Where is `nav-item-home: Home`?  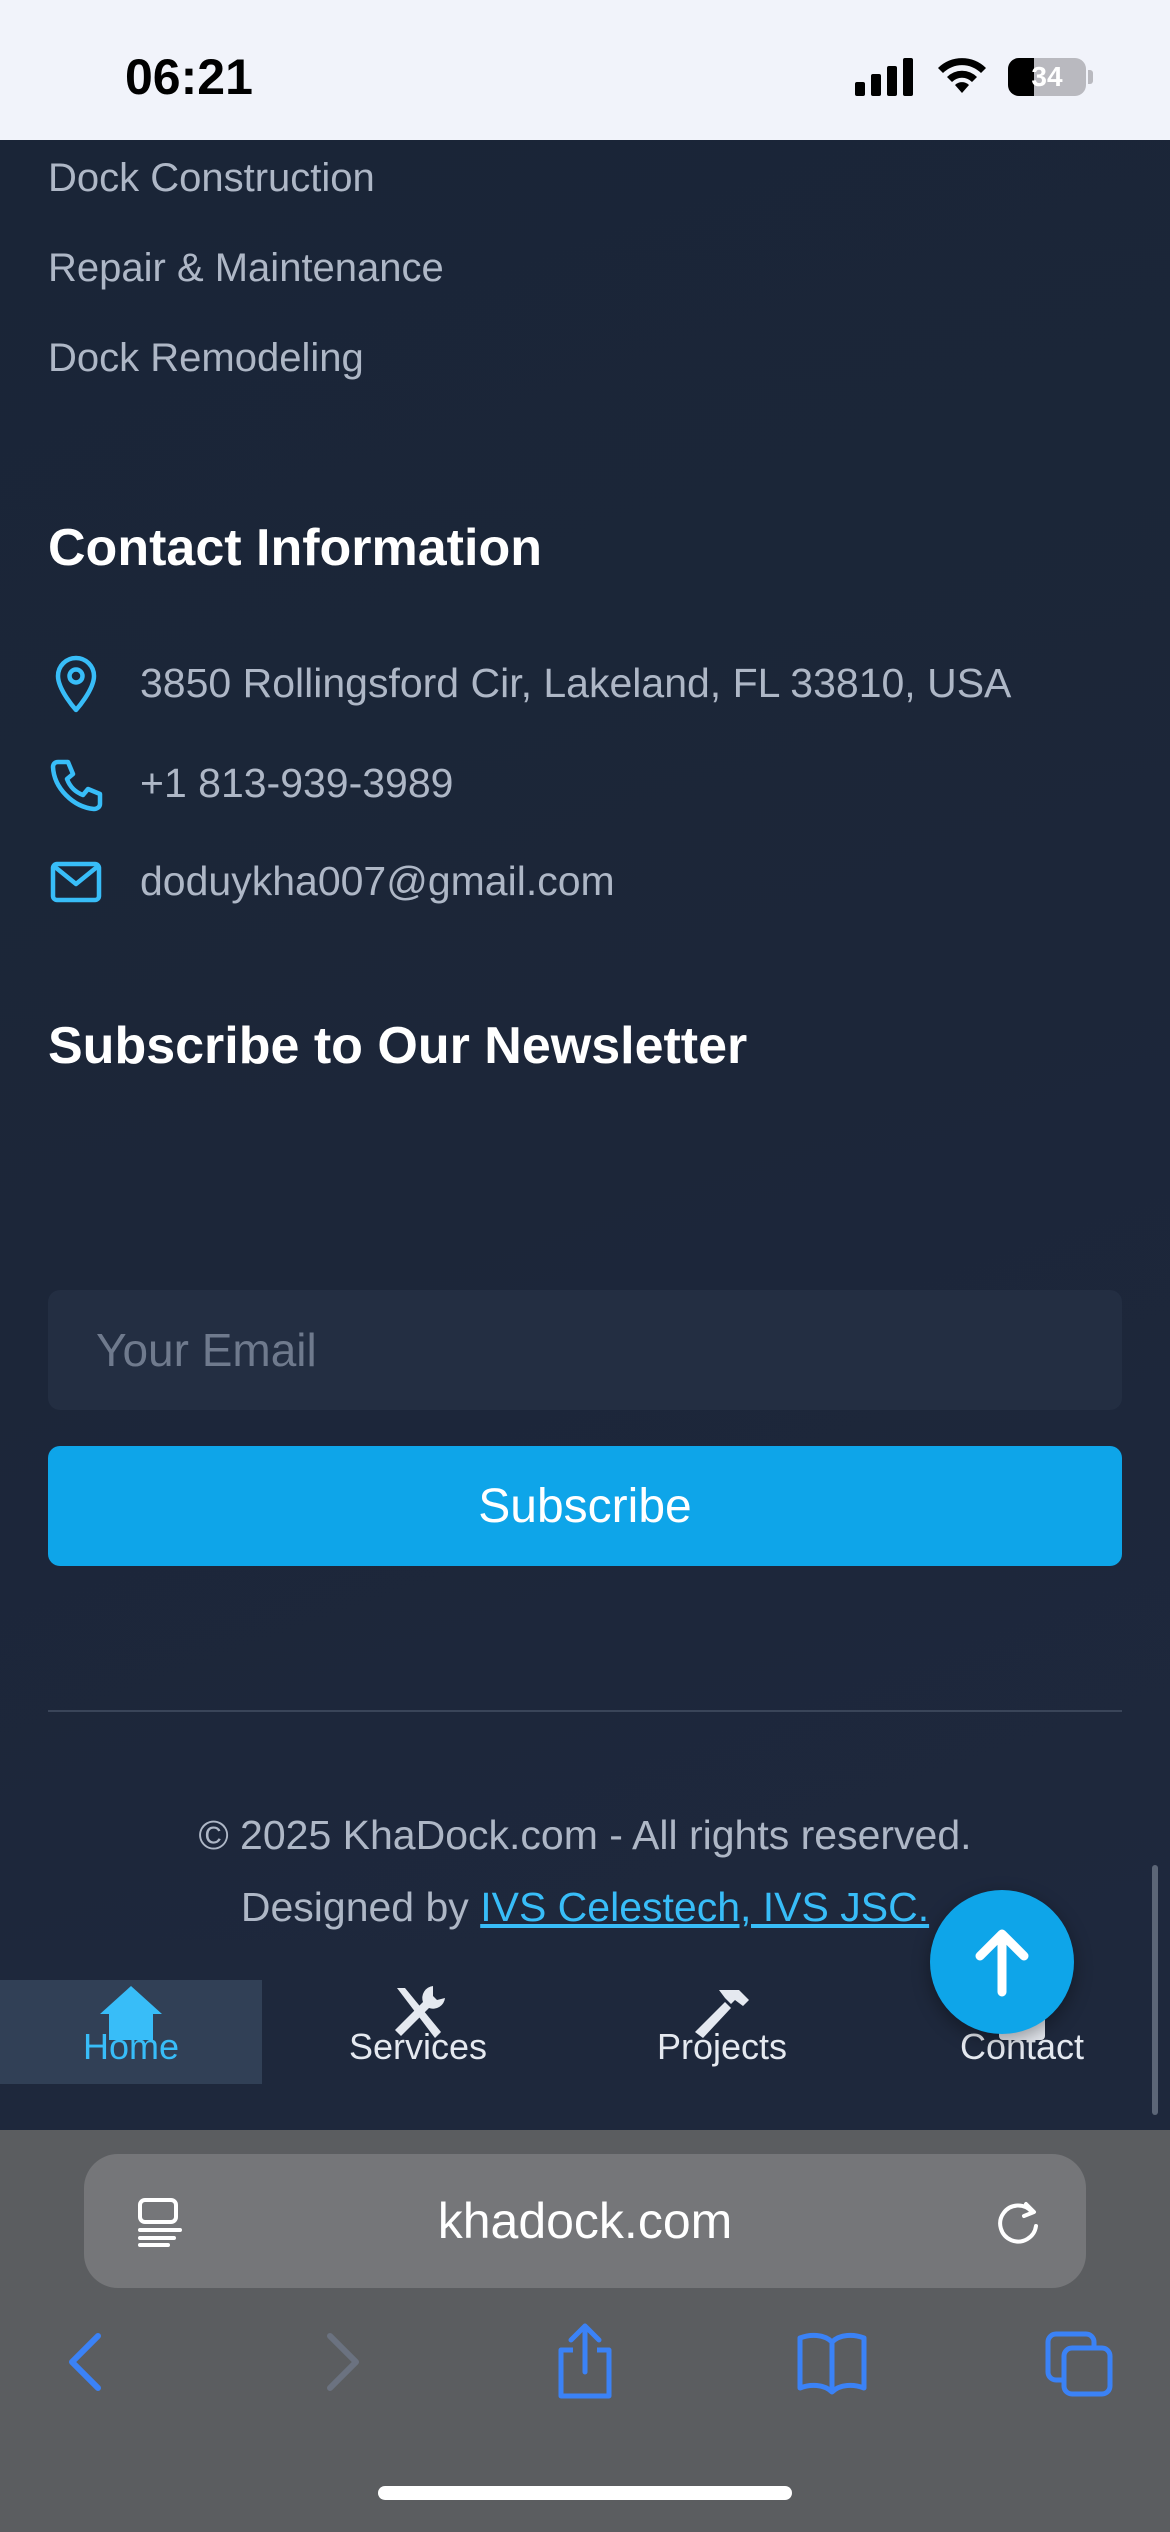 nav-item-home: Home is located at coordinates (131, 2032).